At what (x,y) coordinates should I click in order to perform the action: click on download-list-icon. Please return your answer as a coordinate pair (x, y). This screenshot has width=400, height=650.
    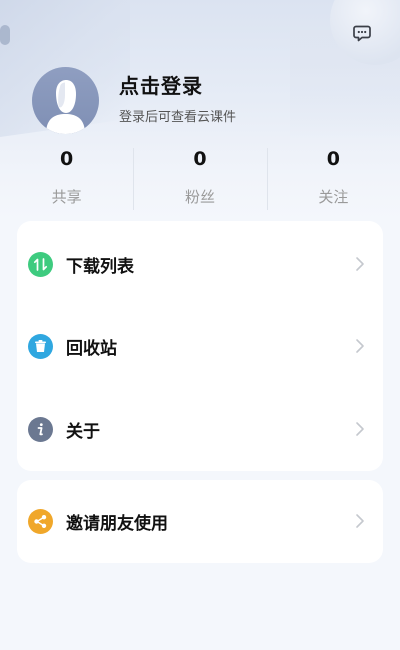
    Looking at the image, I should click on (40, 264).